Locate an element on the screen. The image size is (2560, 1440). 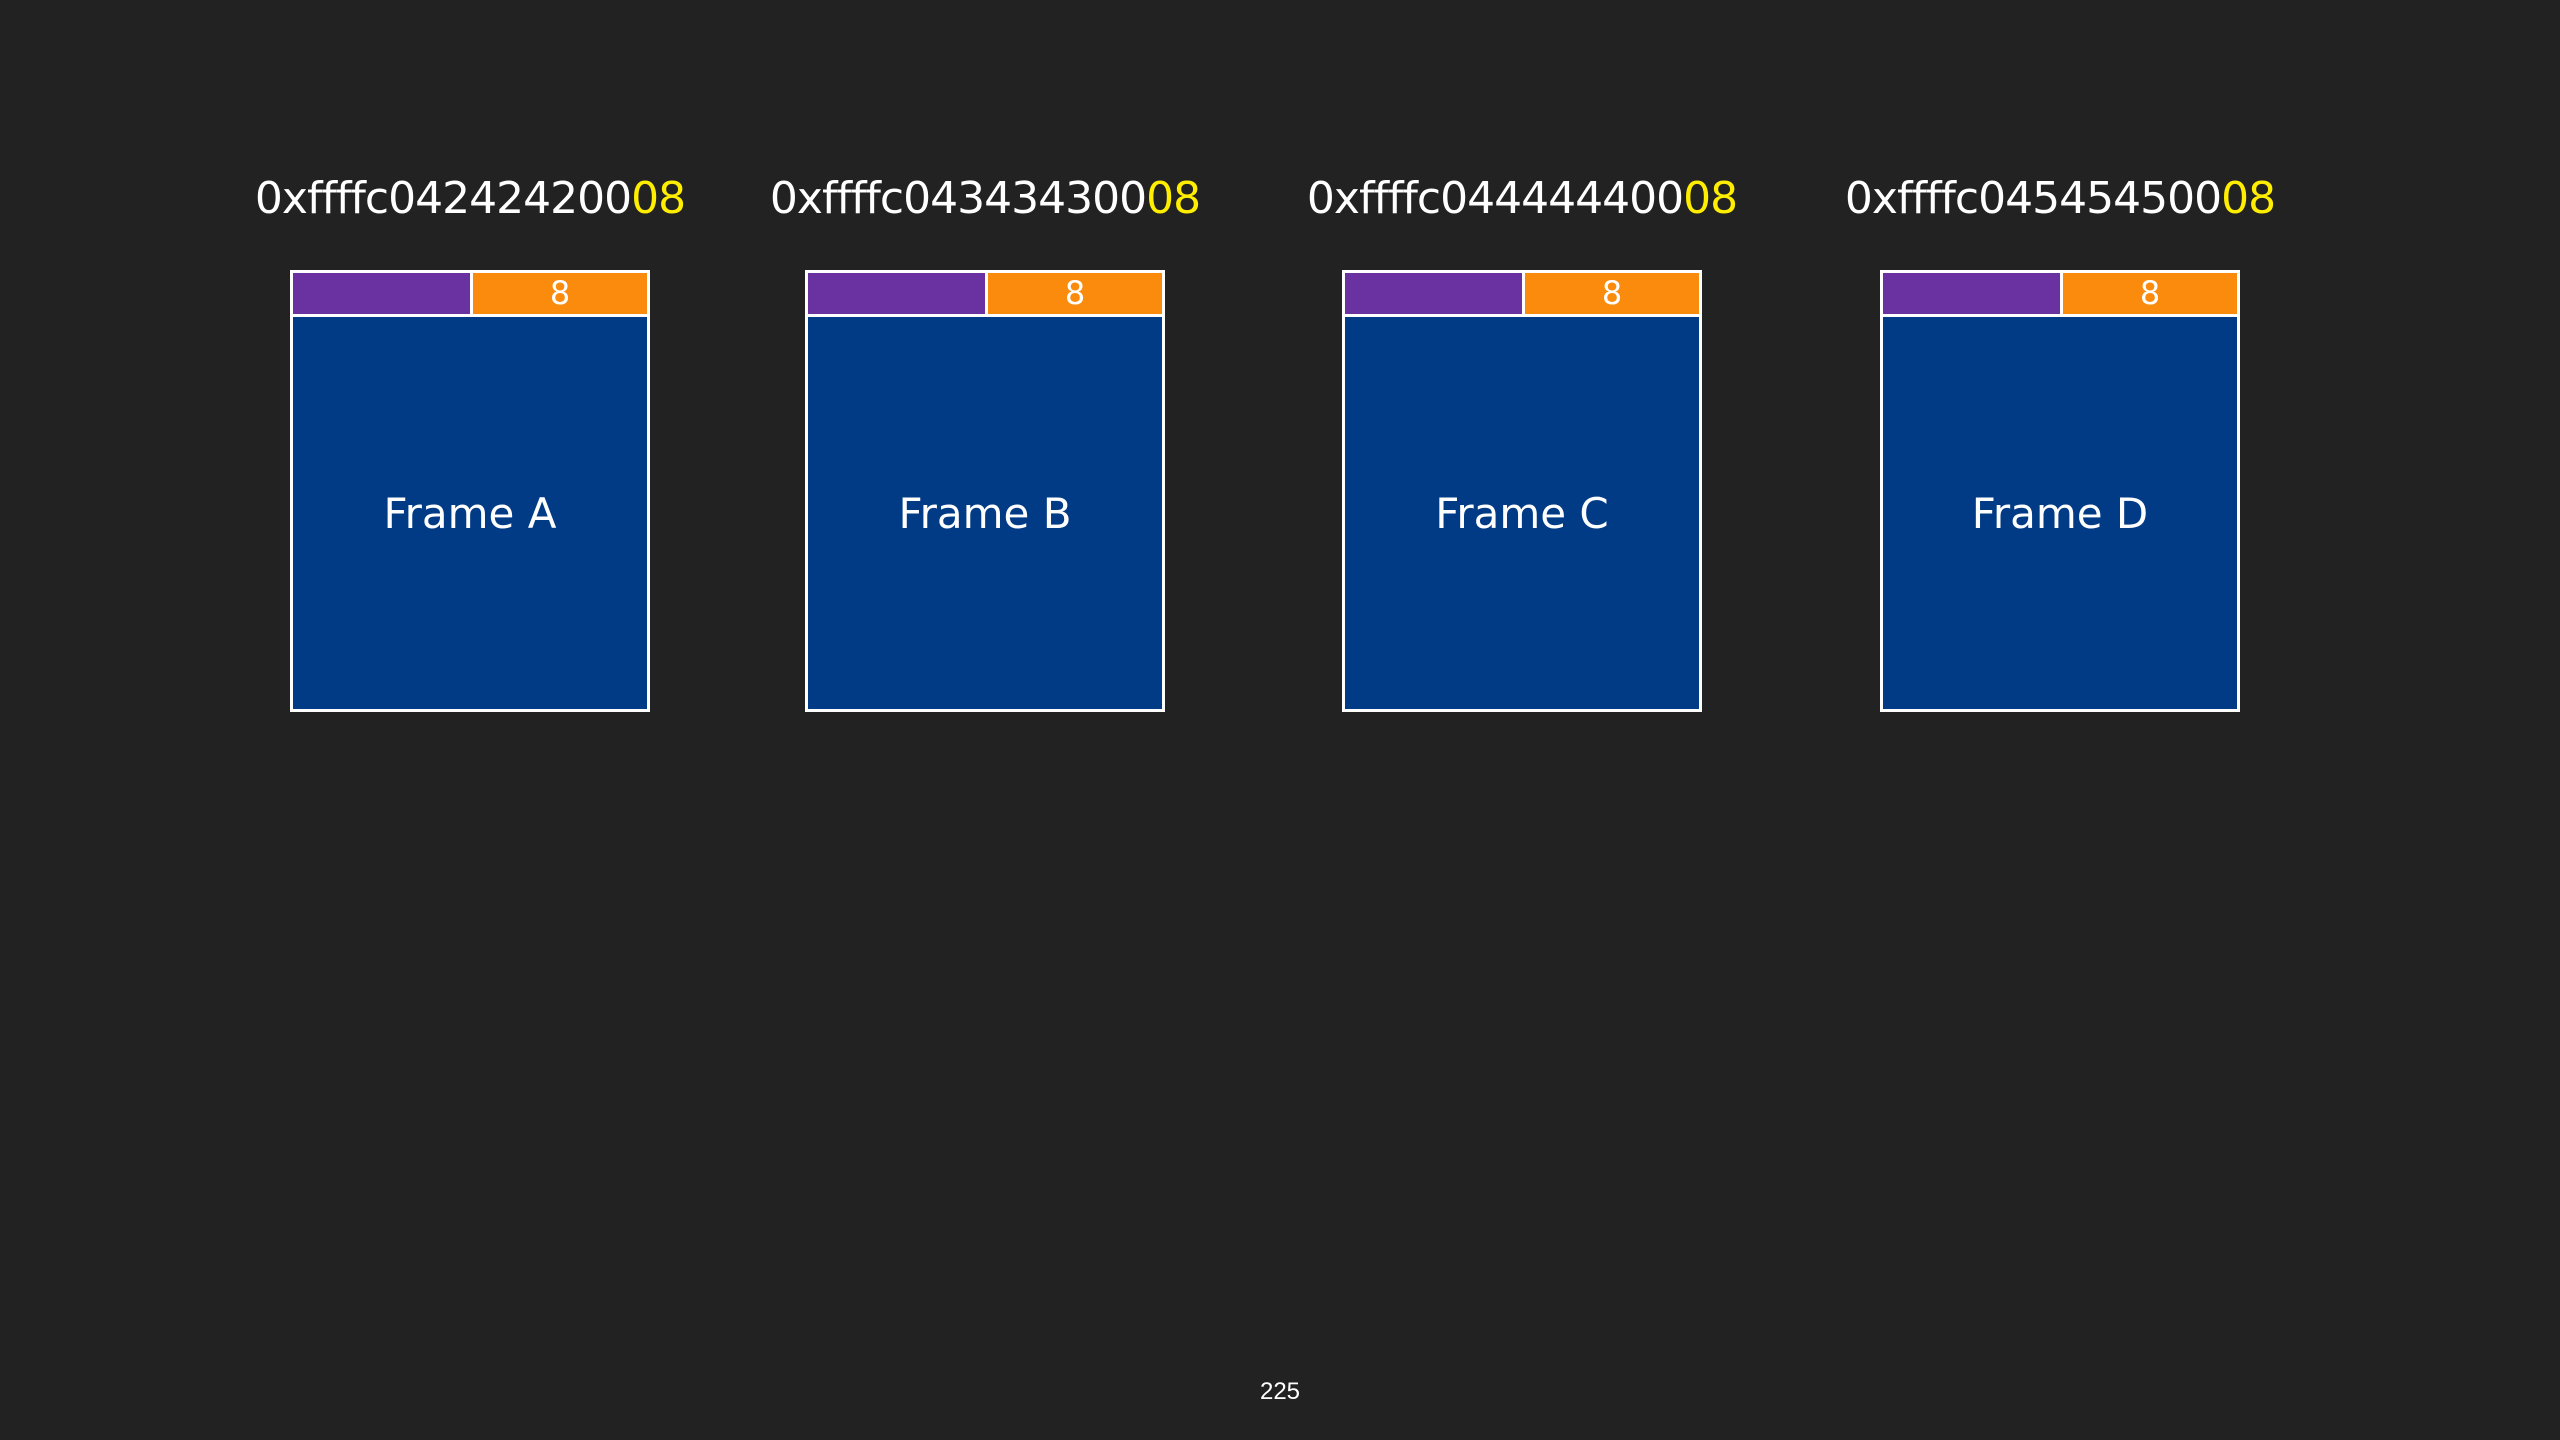
frame-box: 8 Frame D is located at coordinates (2060, 491).